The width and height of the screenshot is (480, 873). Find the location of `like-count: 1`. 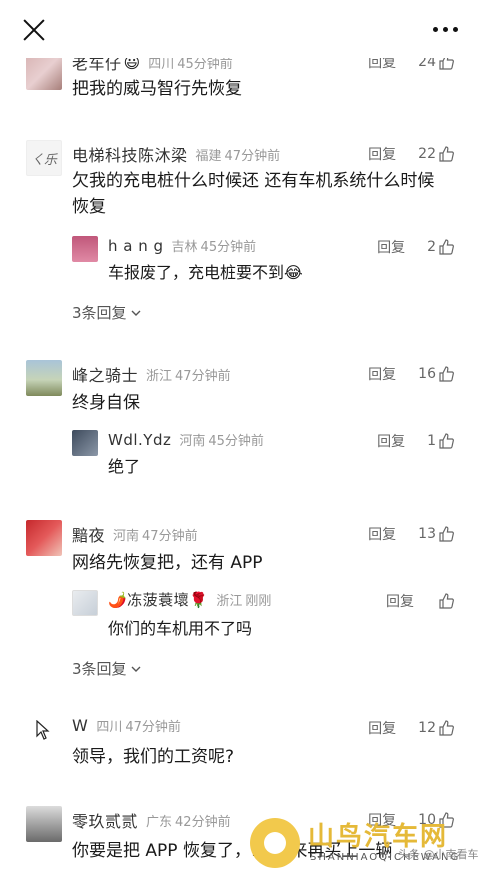

like-count: 1 is located at coordinates (431, 441).